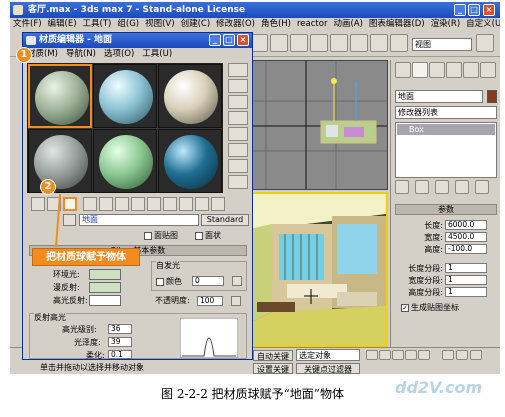 This screenshot has height=417, width=505. I want to click on gloss-input: 39, so click(120, 342).